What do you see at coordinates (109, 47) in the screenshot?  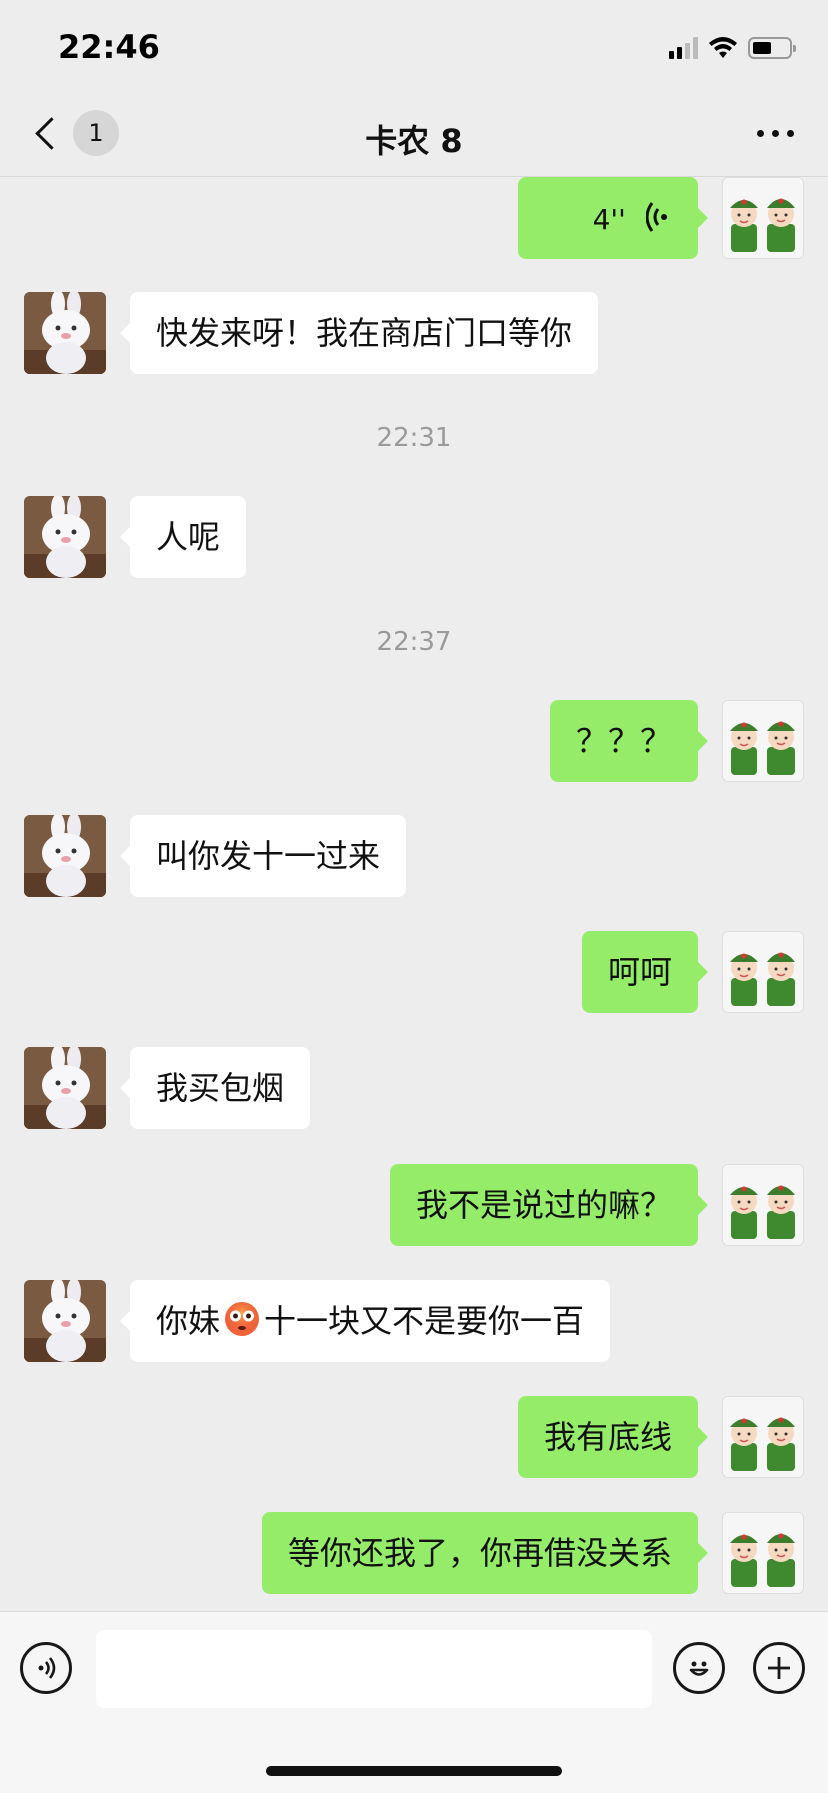 I see `status-time: 22:46` at bounding box center [109, 47].